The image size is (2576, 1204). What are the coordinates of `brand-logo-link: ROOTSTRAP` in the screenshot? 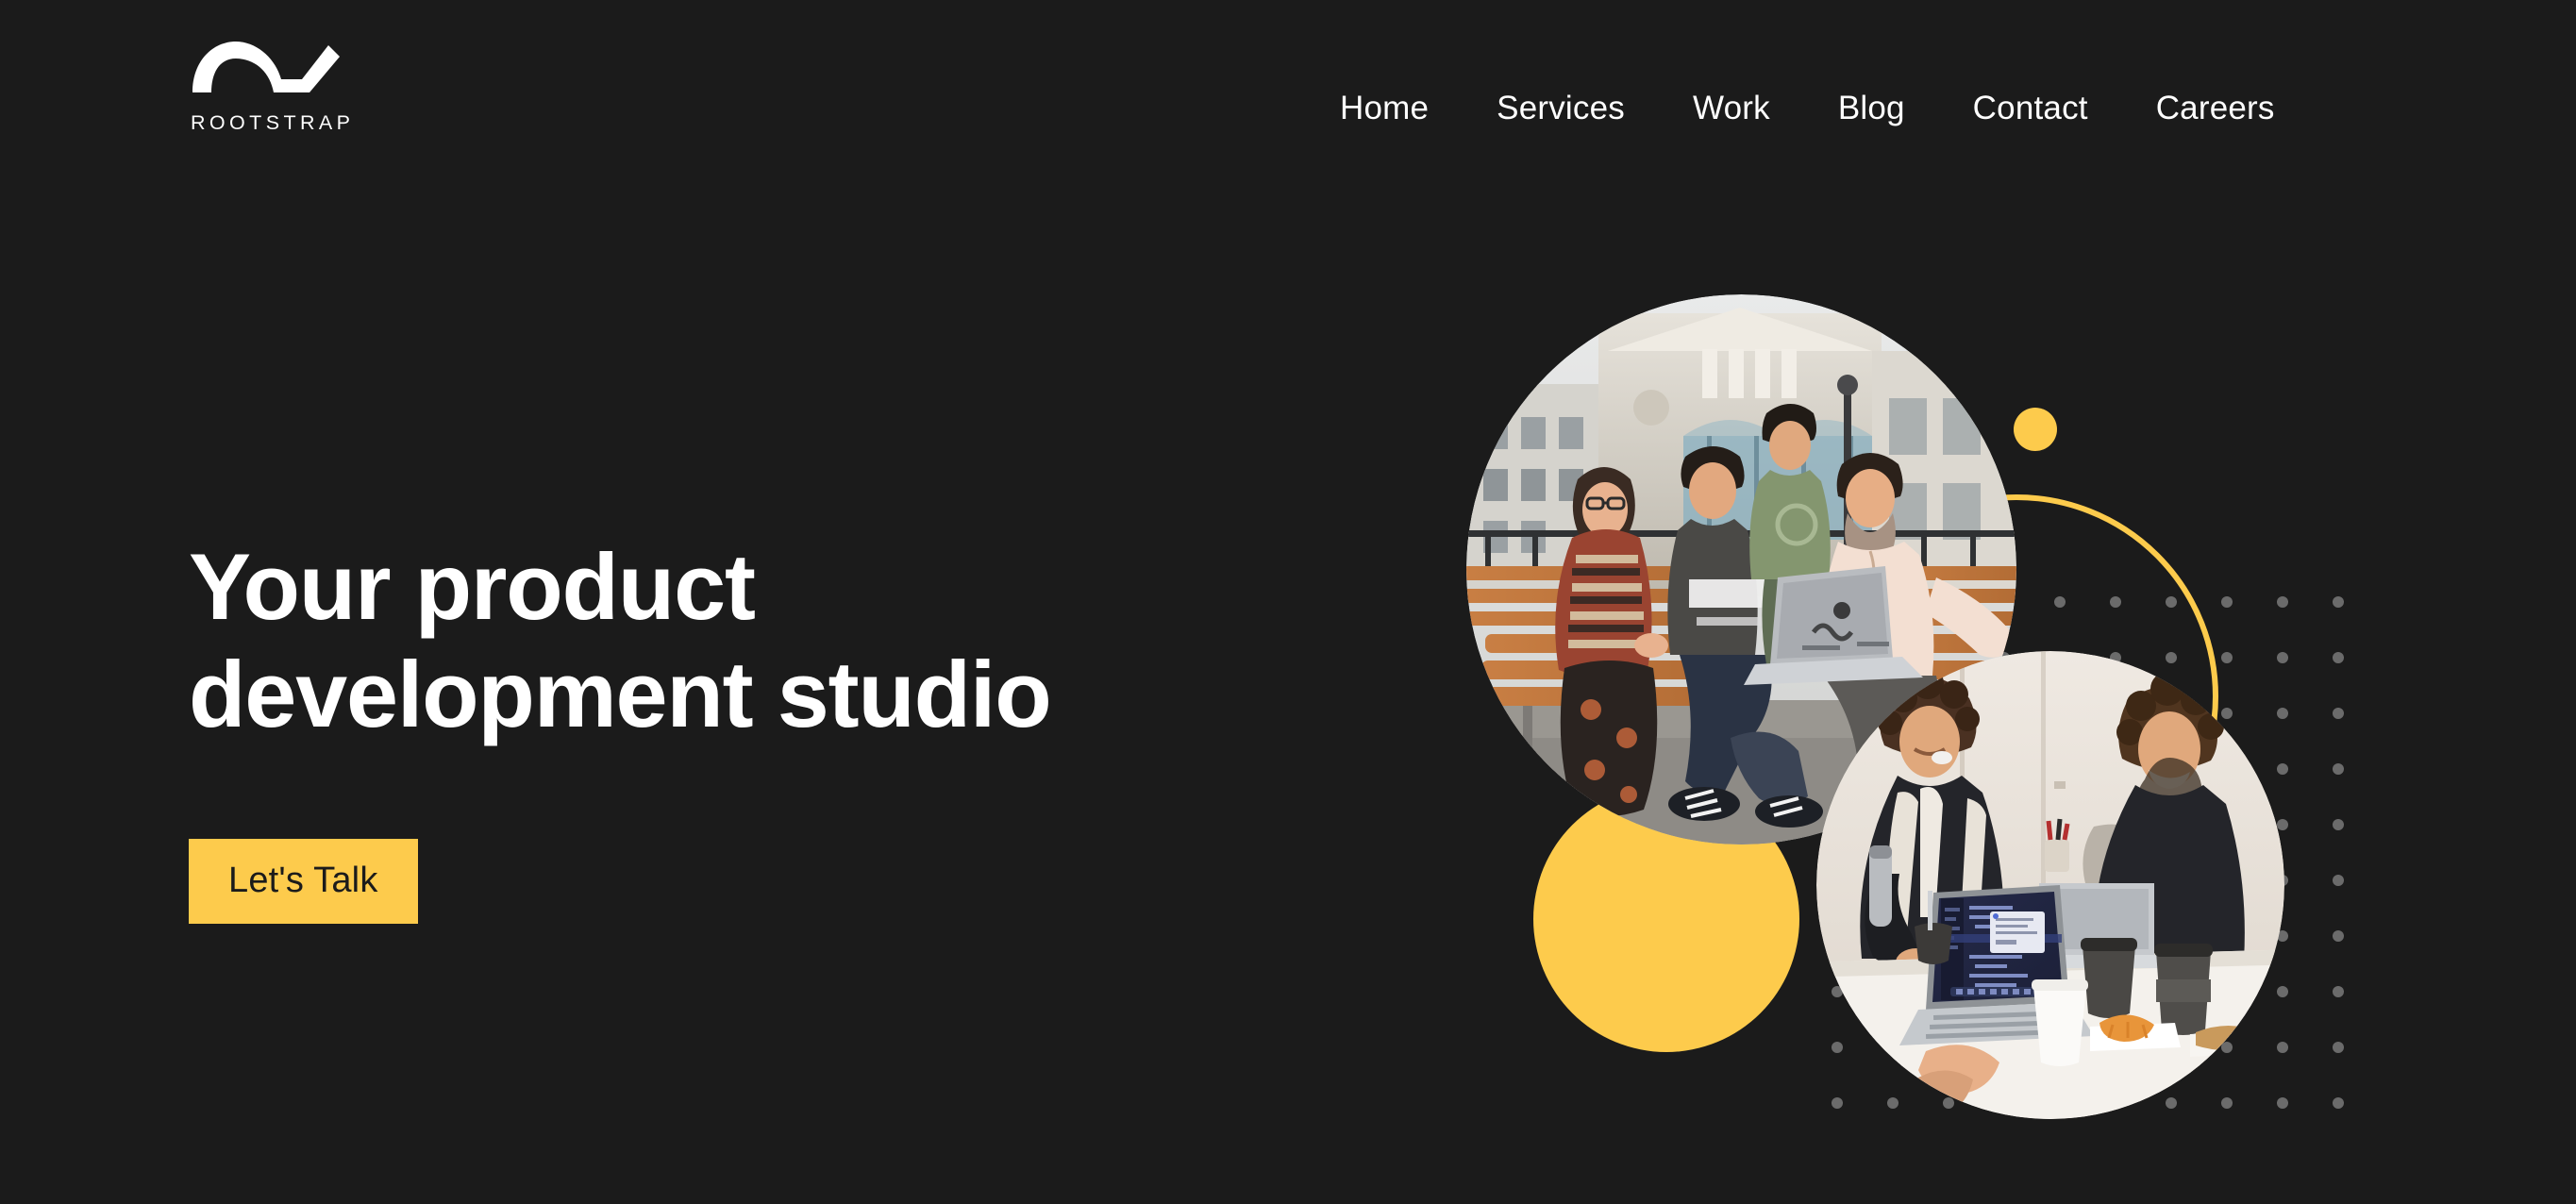 It's located at (271, 86).